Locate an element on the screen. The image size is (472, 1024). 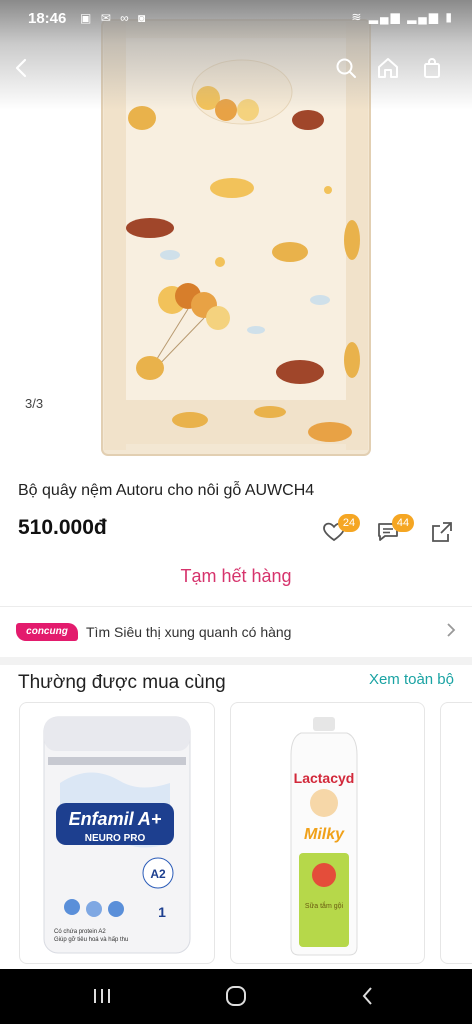
concung-logo: concung is located at coordinates (47, 632).